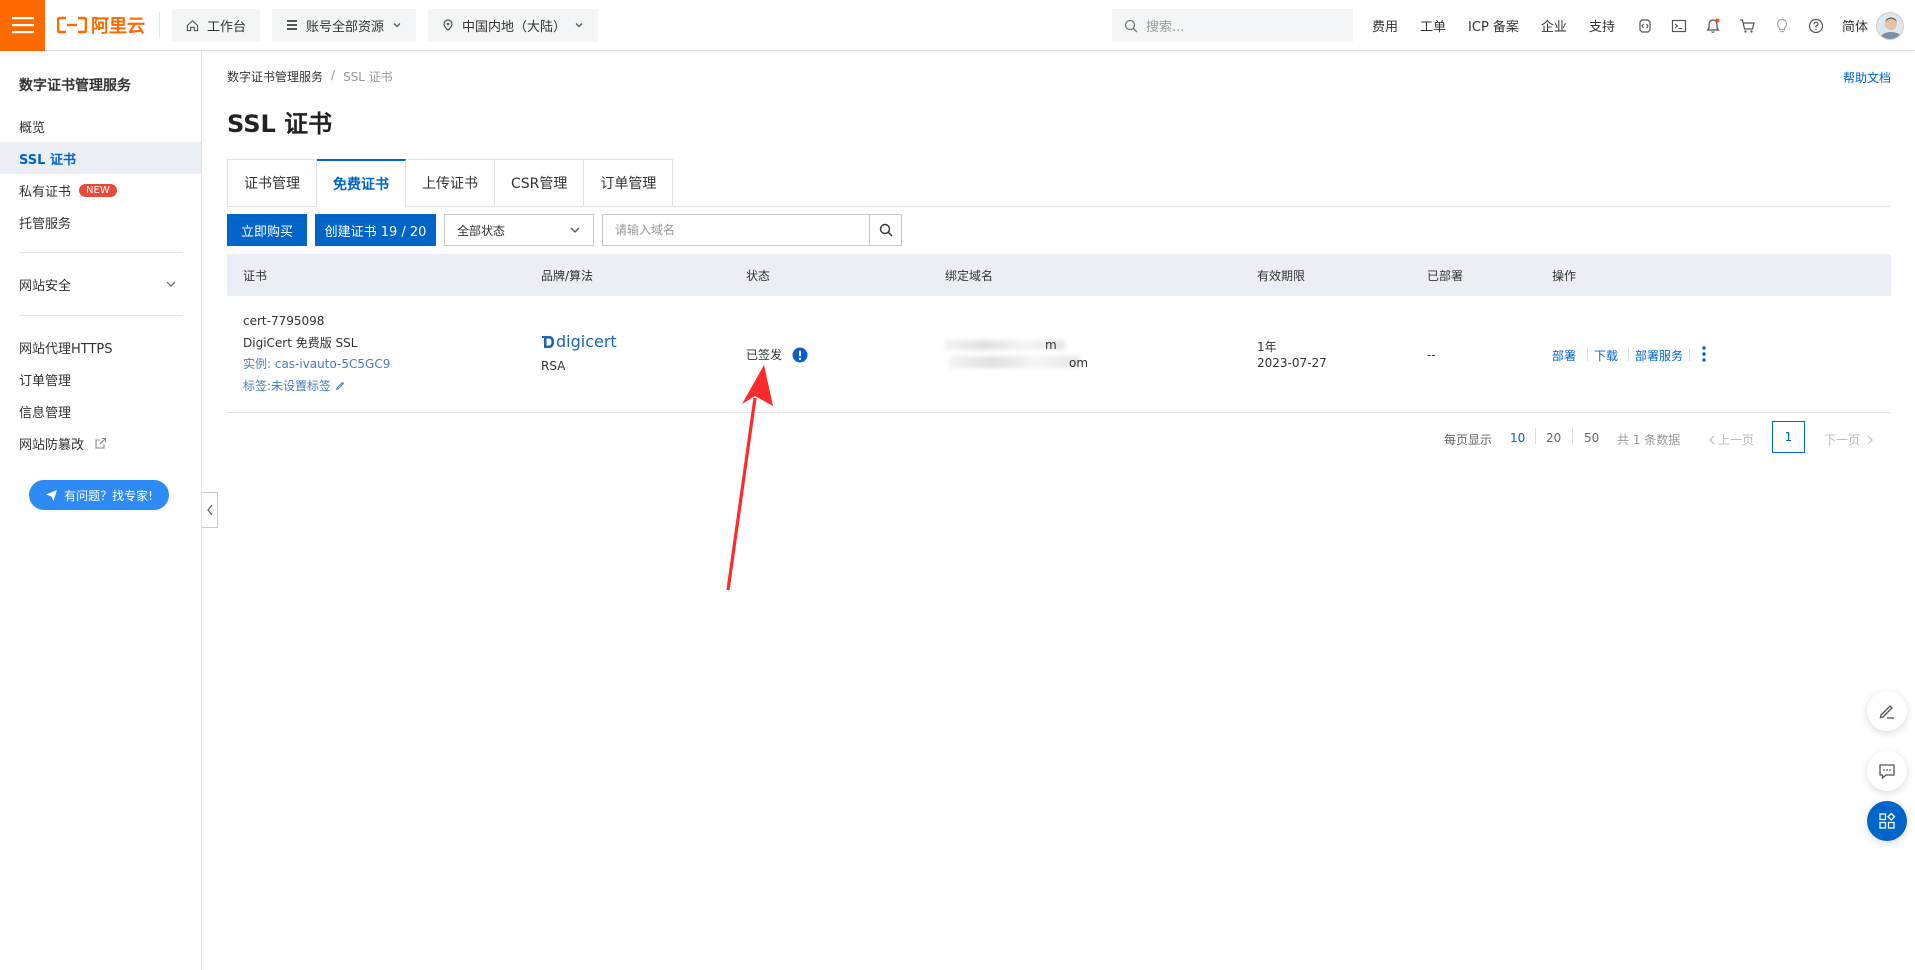 The width and height of the screenshot is (1915, 970). What do you see at coordinates (1842, 440) in the screenshot?
I see `next-page-label: 下一页` at bounding box center [1842, 440].